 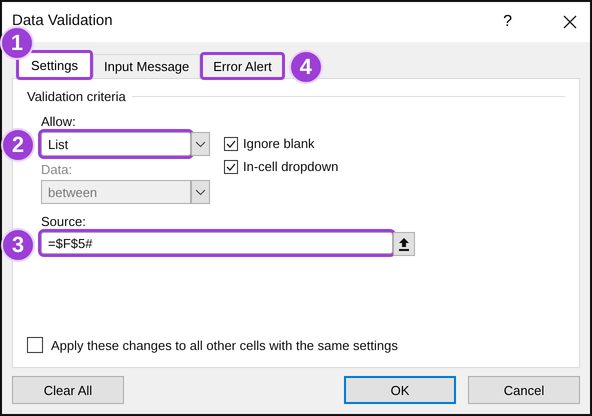 I want to click on field-label: Allow:, so click(x=58, y=121).